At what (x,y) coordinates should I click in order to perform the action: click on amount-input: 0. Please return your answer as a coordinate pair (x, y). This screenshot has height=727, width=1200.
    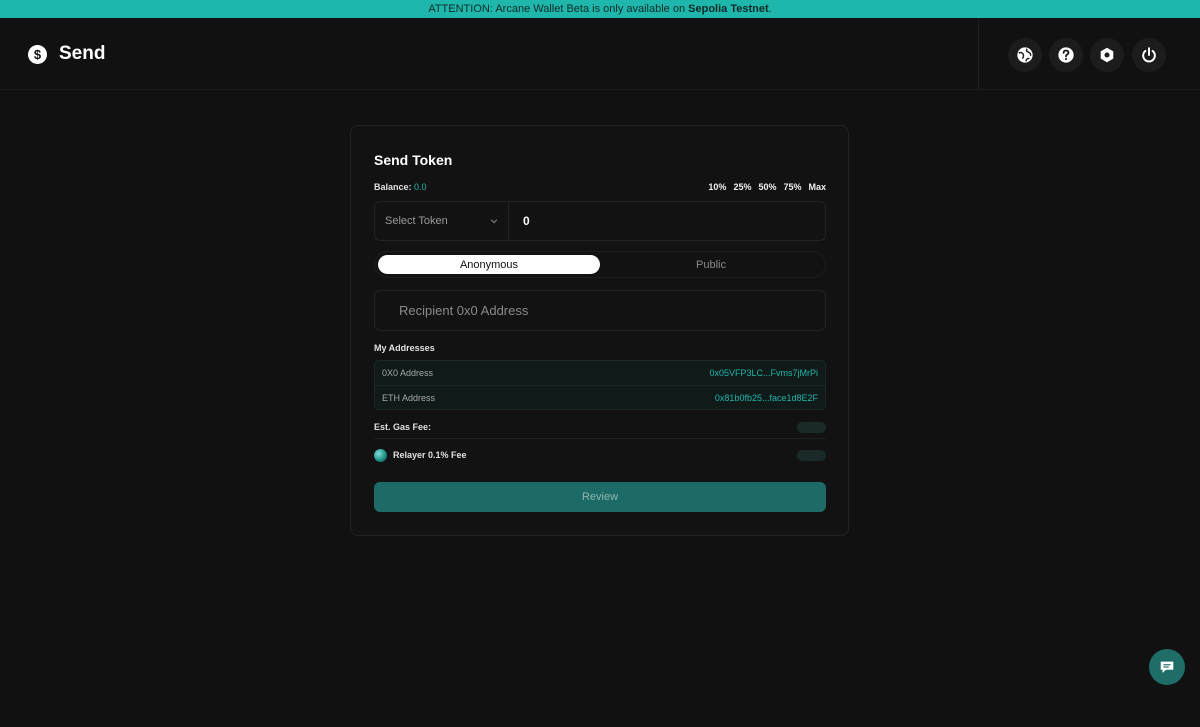
    Looking at the image, I should click on (667, 221).